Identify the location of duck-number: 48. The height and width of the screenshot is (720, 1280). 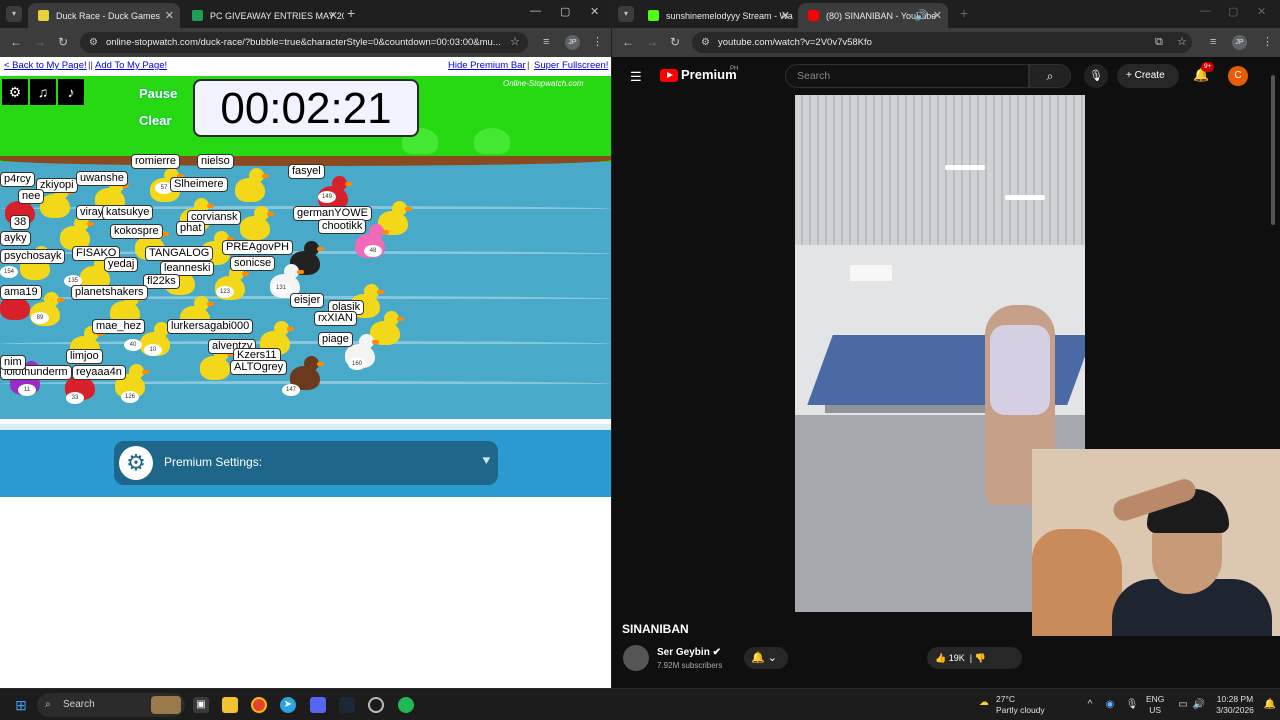
(373, 251).